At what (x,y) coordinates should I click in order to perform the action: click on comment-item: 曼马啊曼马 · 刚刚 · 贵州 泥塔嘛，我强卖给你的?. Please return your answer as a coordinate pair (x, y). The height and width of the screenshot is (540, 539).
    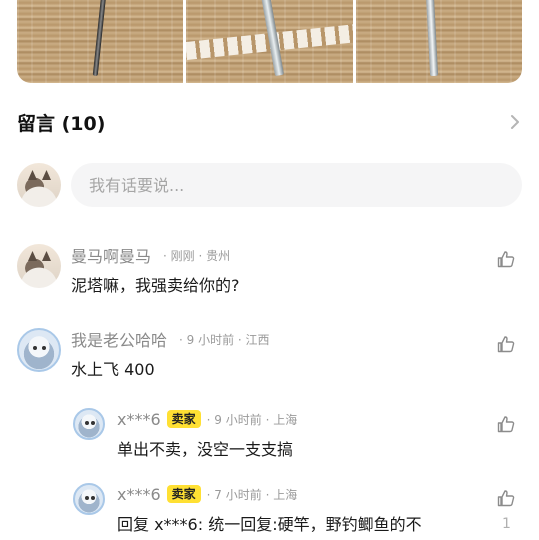
    Looking at the image, I should click on (128, 270).